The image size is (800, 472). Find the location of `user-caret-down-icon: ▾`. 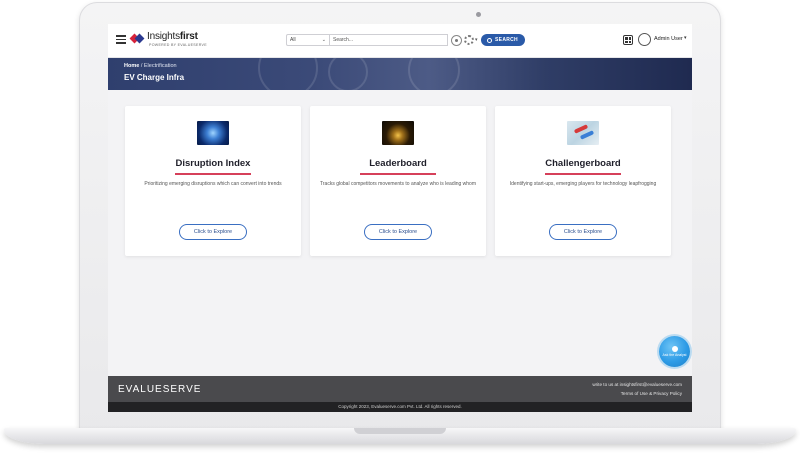

user-caret-down-icon: ▾ is located at coordinates (685, 38).